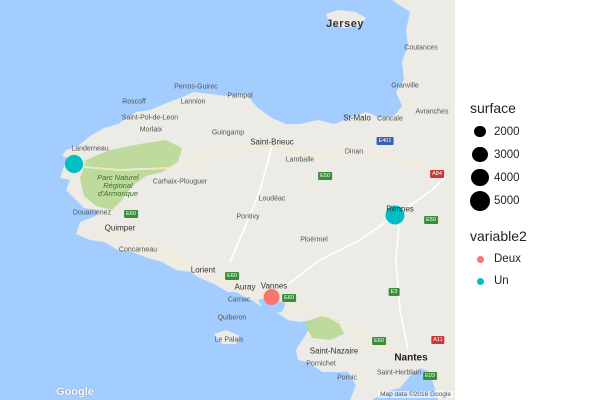 The image size is (600, 400). I want to click on legend-variable2: variable2 Deux Un, so click(498, 260).